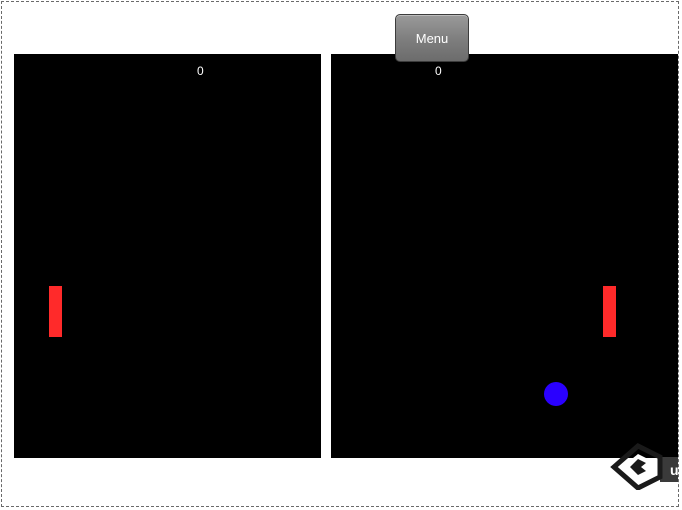 Image resolution: width=682 pixels, height=510 pixels. Describe the element at coordinates (55, 311) in the screenshot. I see `left-paddle` at that location.